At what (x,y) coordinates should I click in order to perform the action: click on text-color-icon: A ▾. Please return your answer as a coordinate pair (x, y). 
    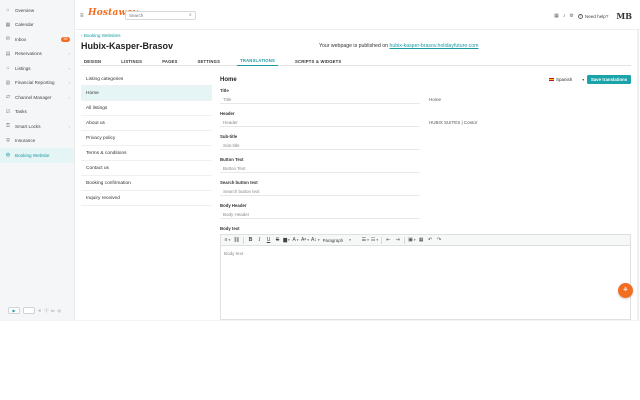
    Looking at the image, I should click on (295, 240).